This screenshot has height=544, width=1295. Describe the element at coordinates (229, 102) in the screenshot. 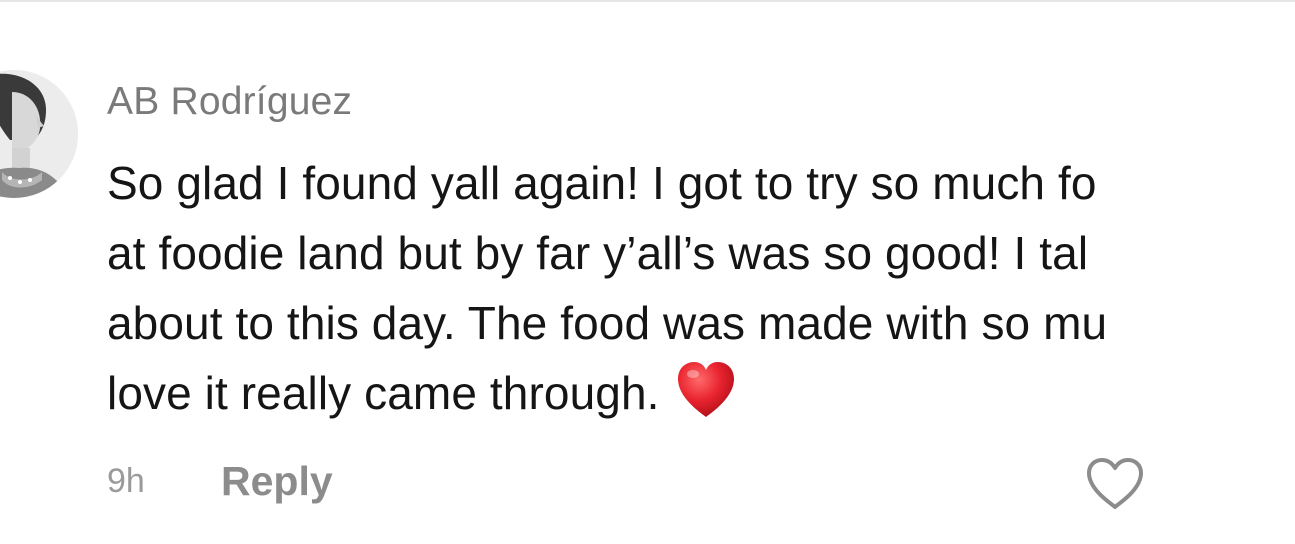

I see `comment-username: AB Rodríguez` at that location.